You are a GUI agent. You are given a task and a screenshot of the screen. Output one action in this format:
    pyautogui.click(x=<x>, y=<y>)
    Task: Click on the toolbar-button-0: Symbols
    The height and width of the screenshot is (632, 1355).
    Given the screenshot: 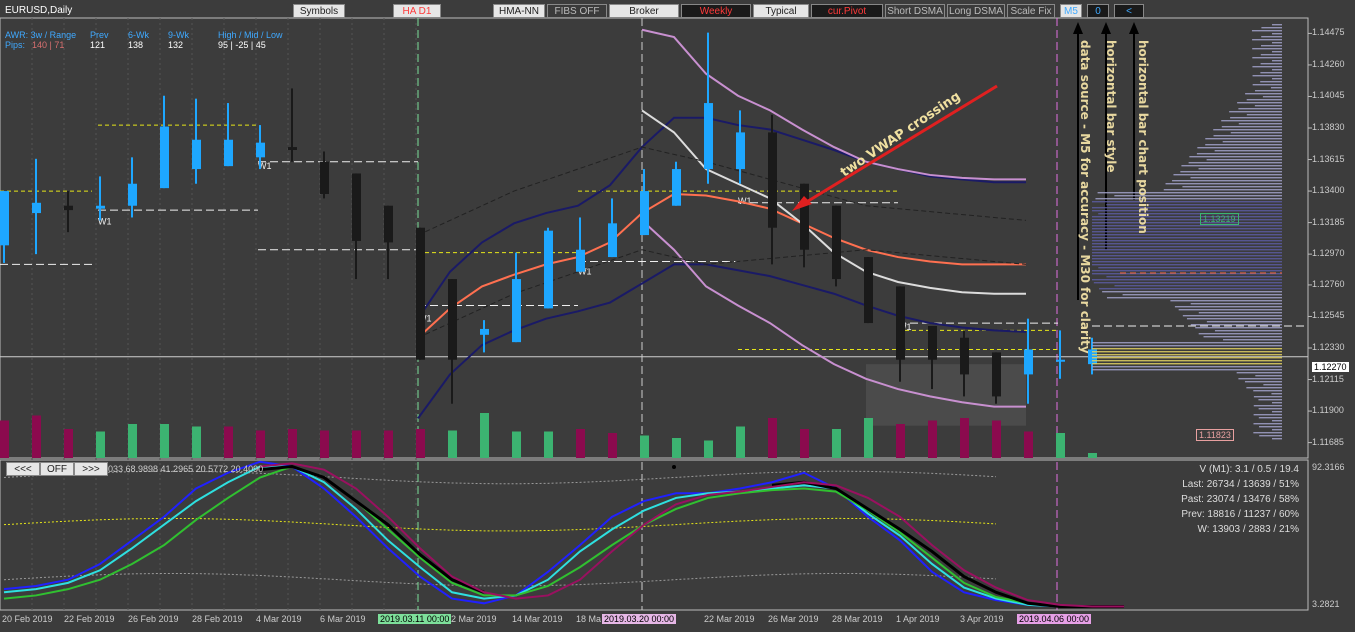 What is the action you would take?
    pyautogui.click(x=319, y=11)
    